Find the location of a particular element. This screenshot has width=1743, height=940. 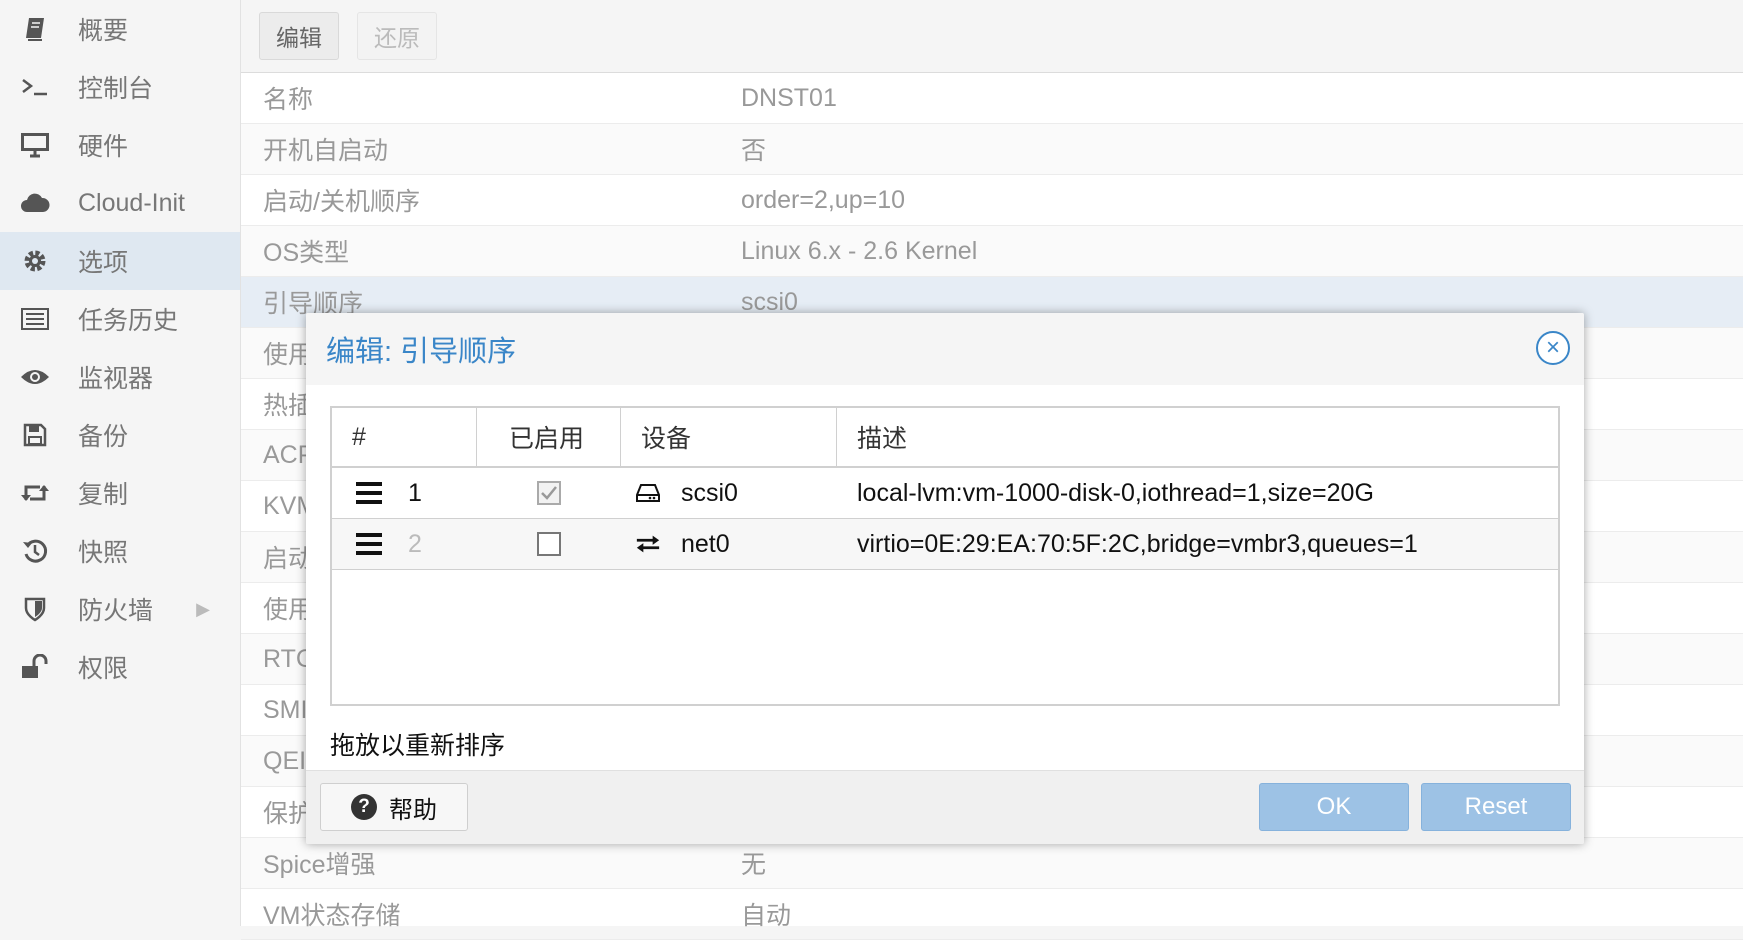

sidebar-item-label: 控制台 is located at coordinates (116, 89).